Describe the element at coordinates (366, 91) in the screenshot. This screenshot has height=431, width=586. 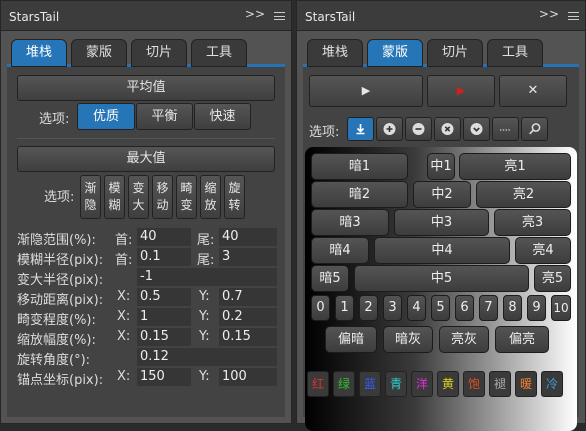
I see `play-button: ▶` at that location.